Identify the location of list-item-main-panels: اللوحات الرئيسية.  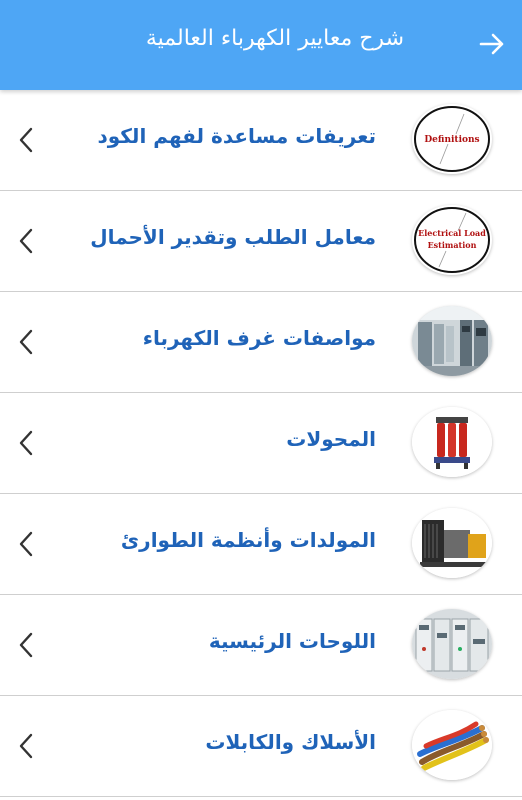
(261, 645).